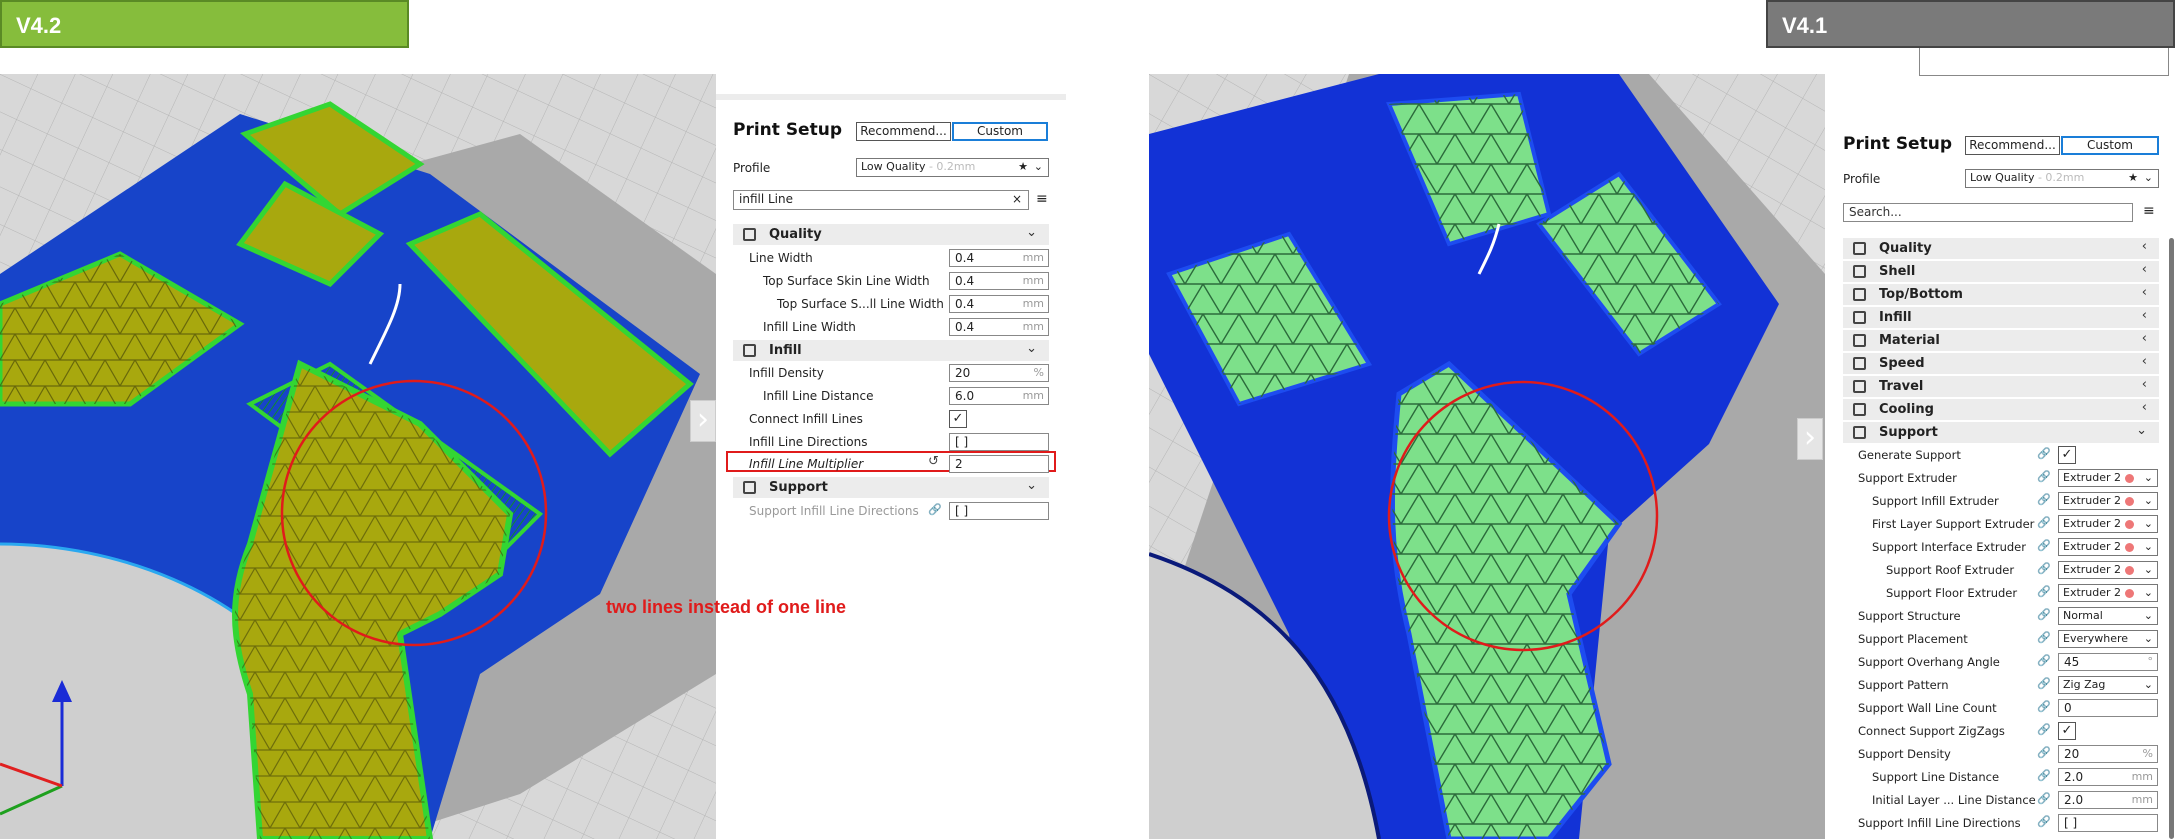 The image size is (2175, 839). I want to click on setting-field: 0, so click(2108, 708).